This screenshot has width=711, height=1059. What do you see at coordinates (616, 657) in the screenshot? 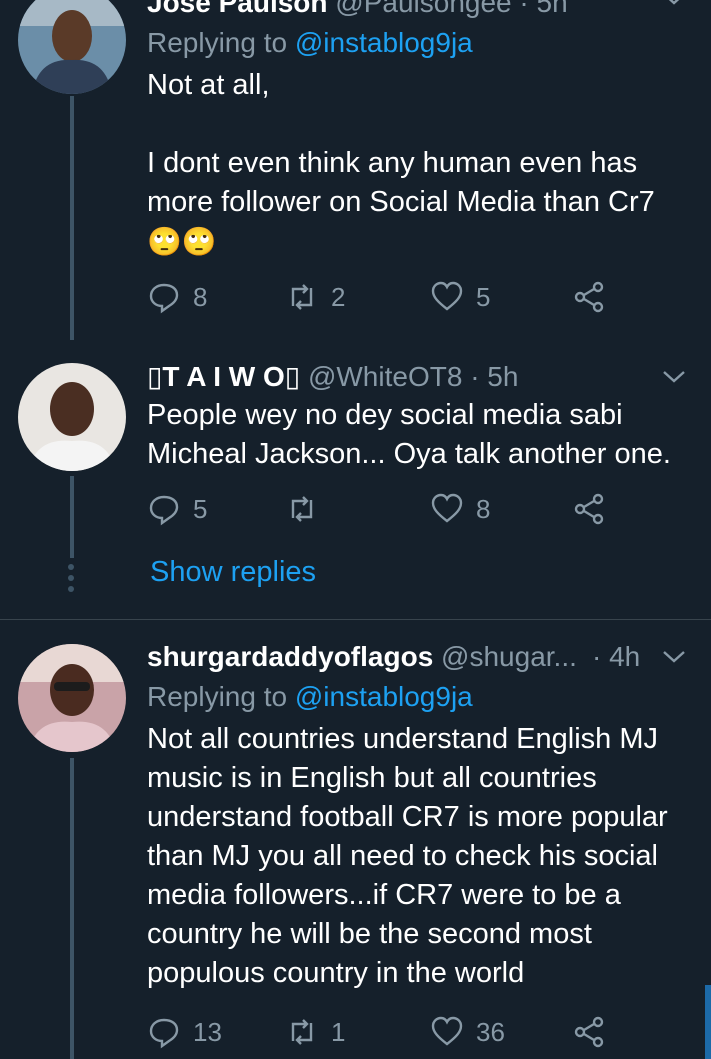
I see `timestamp: · 4h` at bounding box center [616, 657].